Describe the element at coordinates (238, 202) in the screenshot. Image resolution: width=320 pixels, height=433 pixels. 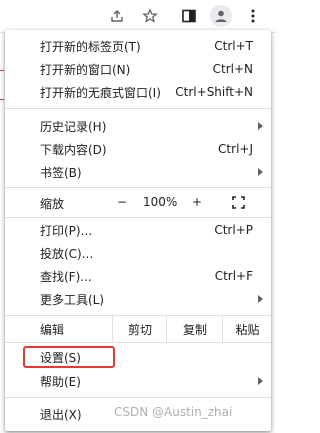
I see `fullscreen-icon` at that location.